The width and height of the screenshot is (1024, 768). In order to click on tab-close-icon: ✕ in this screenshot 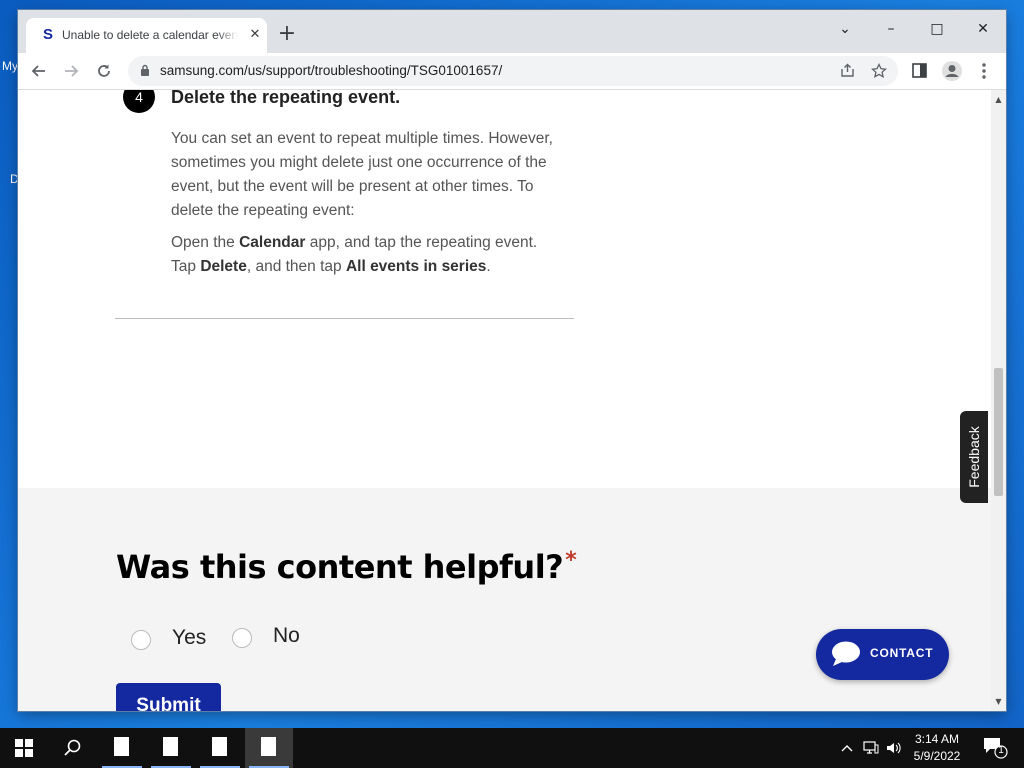, I will do `click(255, 35)`.